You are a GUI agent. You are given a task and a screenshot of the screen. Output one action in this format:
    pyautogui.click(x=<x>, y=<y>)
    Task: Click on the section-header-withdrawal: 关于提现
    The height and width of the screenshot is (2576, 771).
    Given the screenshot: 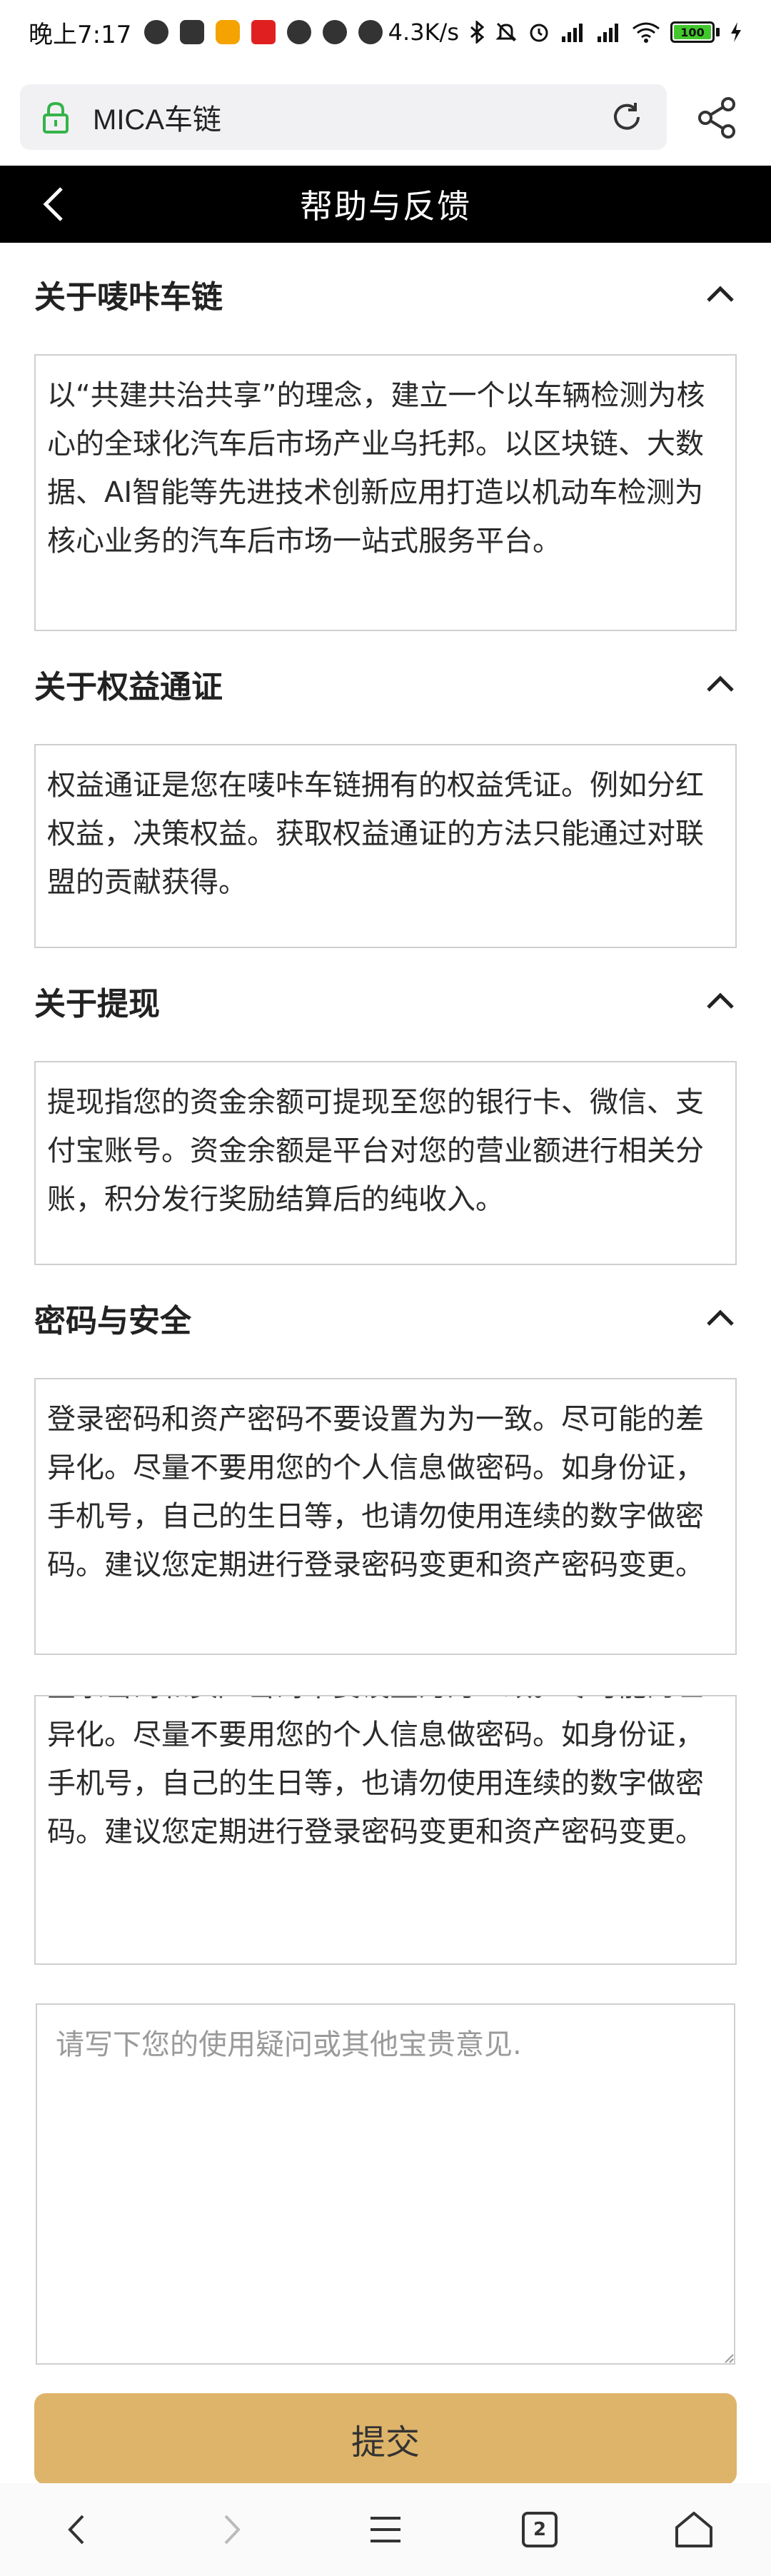 What is the action you would take?
    pyautogui.click(x=385, y=1001)
    